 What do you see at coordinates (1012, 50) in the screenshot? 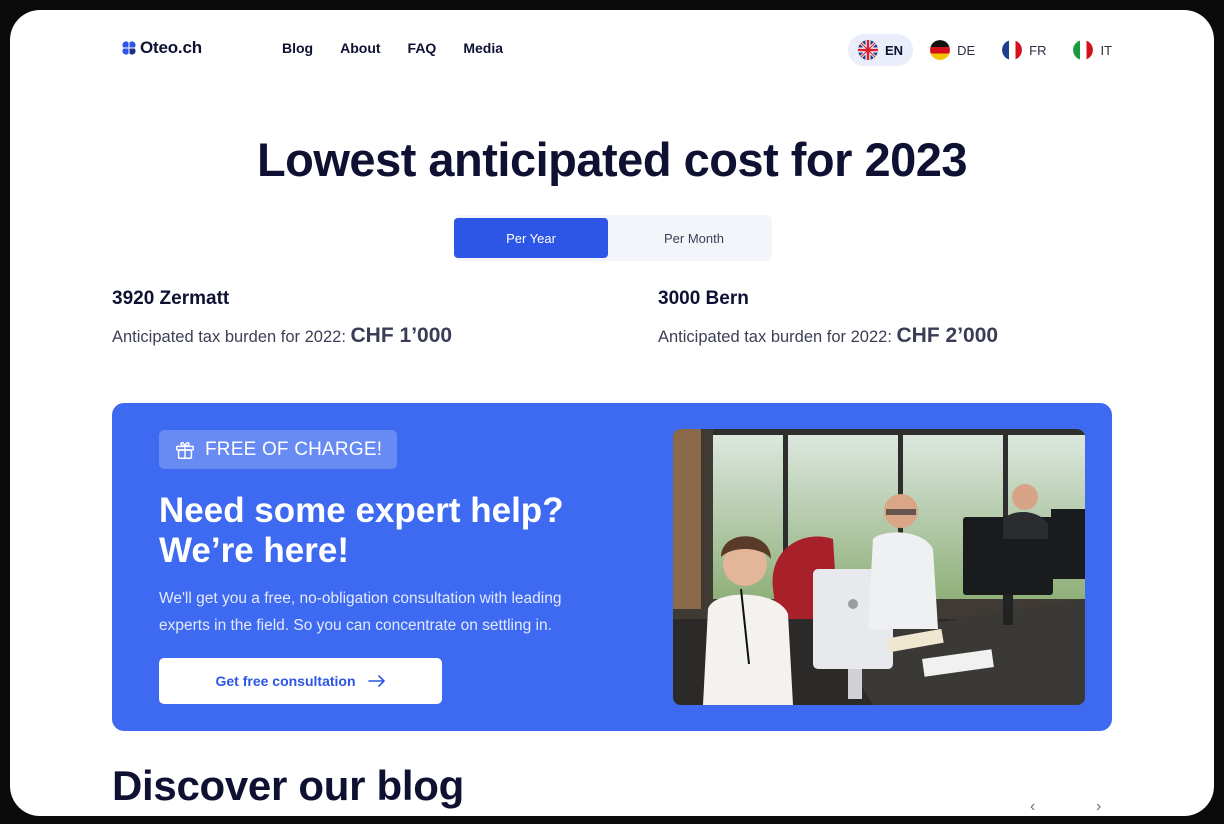
I see `france-flag-icon` at bounding box center [1012, 50].